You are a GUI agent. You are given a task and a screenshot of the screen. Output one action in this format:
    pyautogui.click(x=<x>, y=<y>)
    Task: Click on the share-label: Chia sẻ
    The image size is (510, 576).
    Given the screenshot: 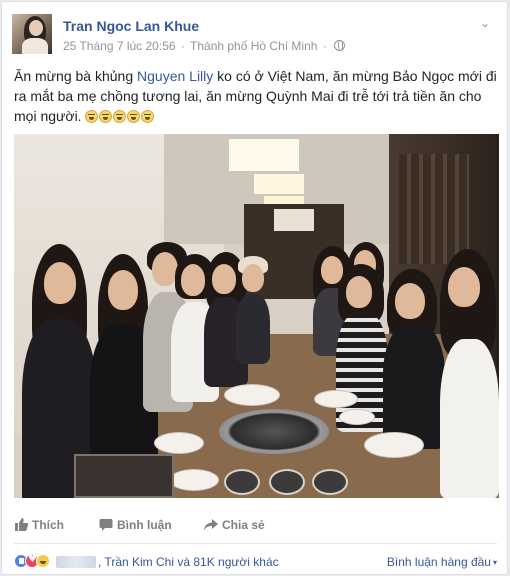 What is the action you would take?
    pyautogui.click(x=243, y=525)
    